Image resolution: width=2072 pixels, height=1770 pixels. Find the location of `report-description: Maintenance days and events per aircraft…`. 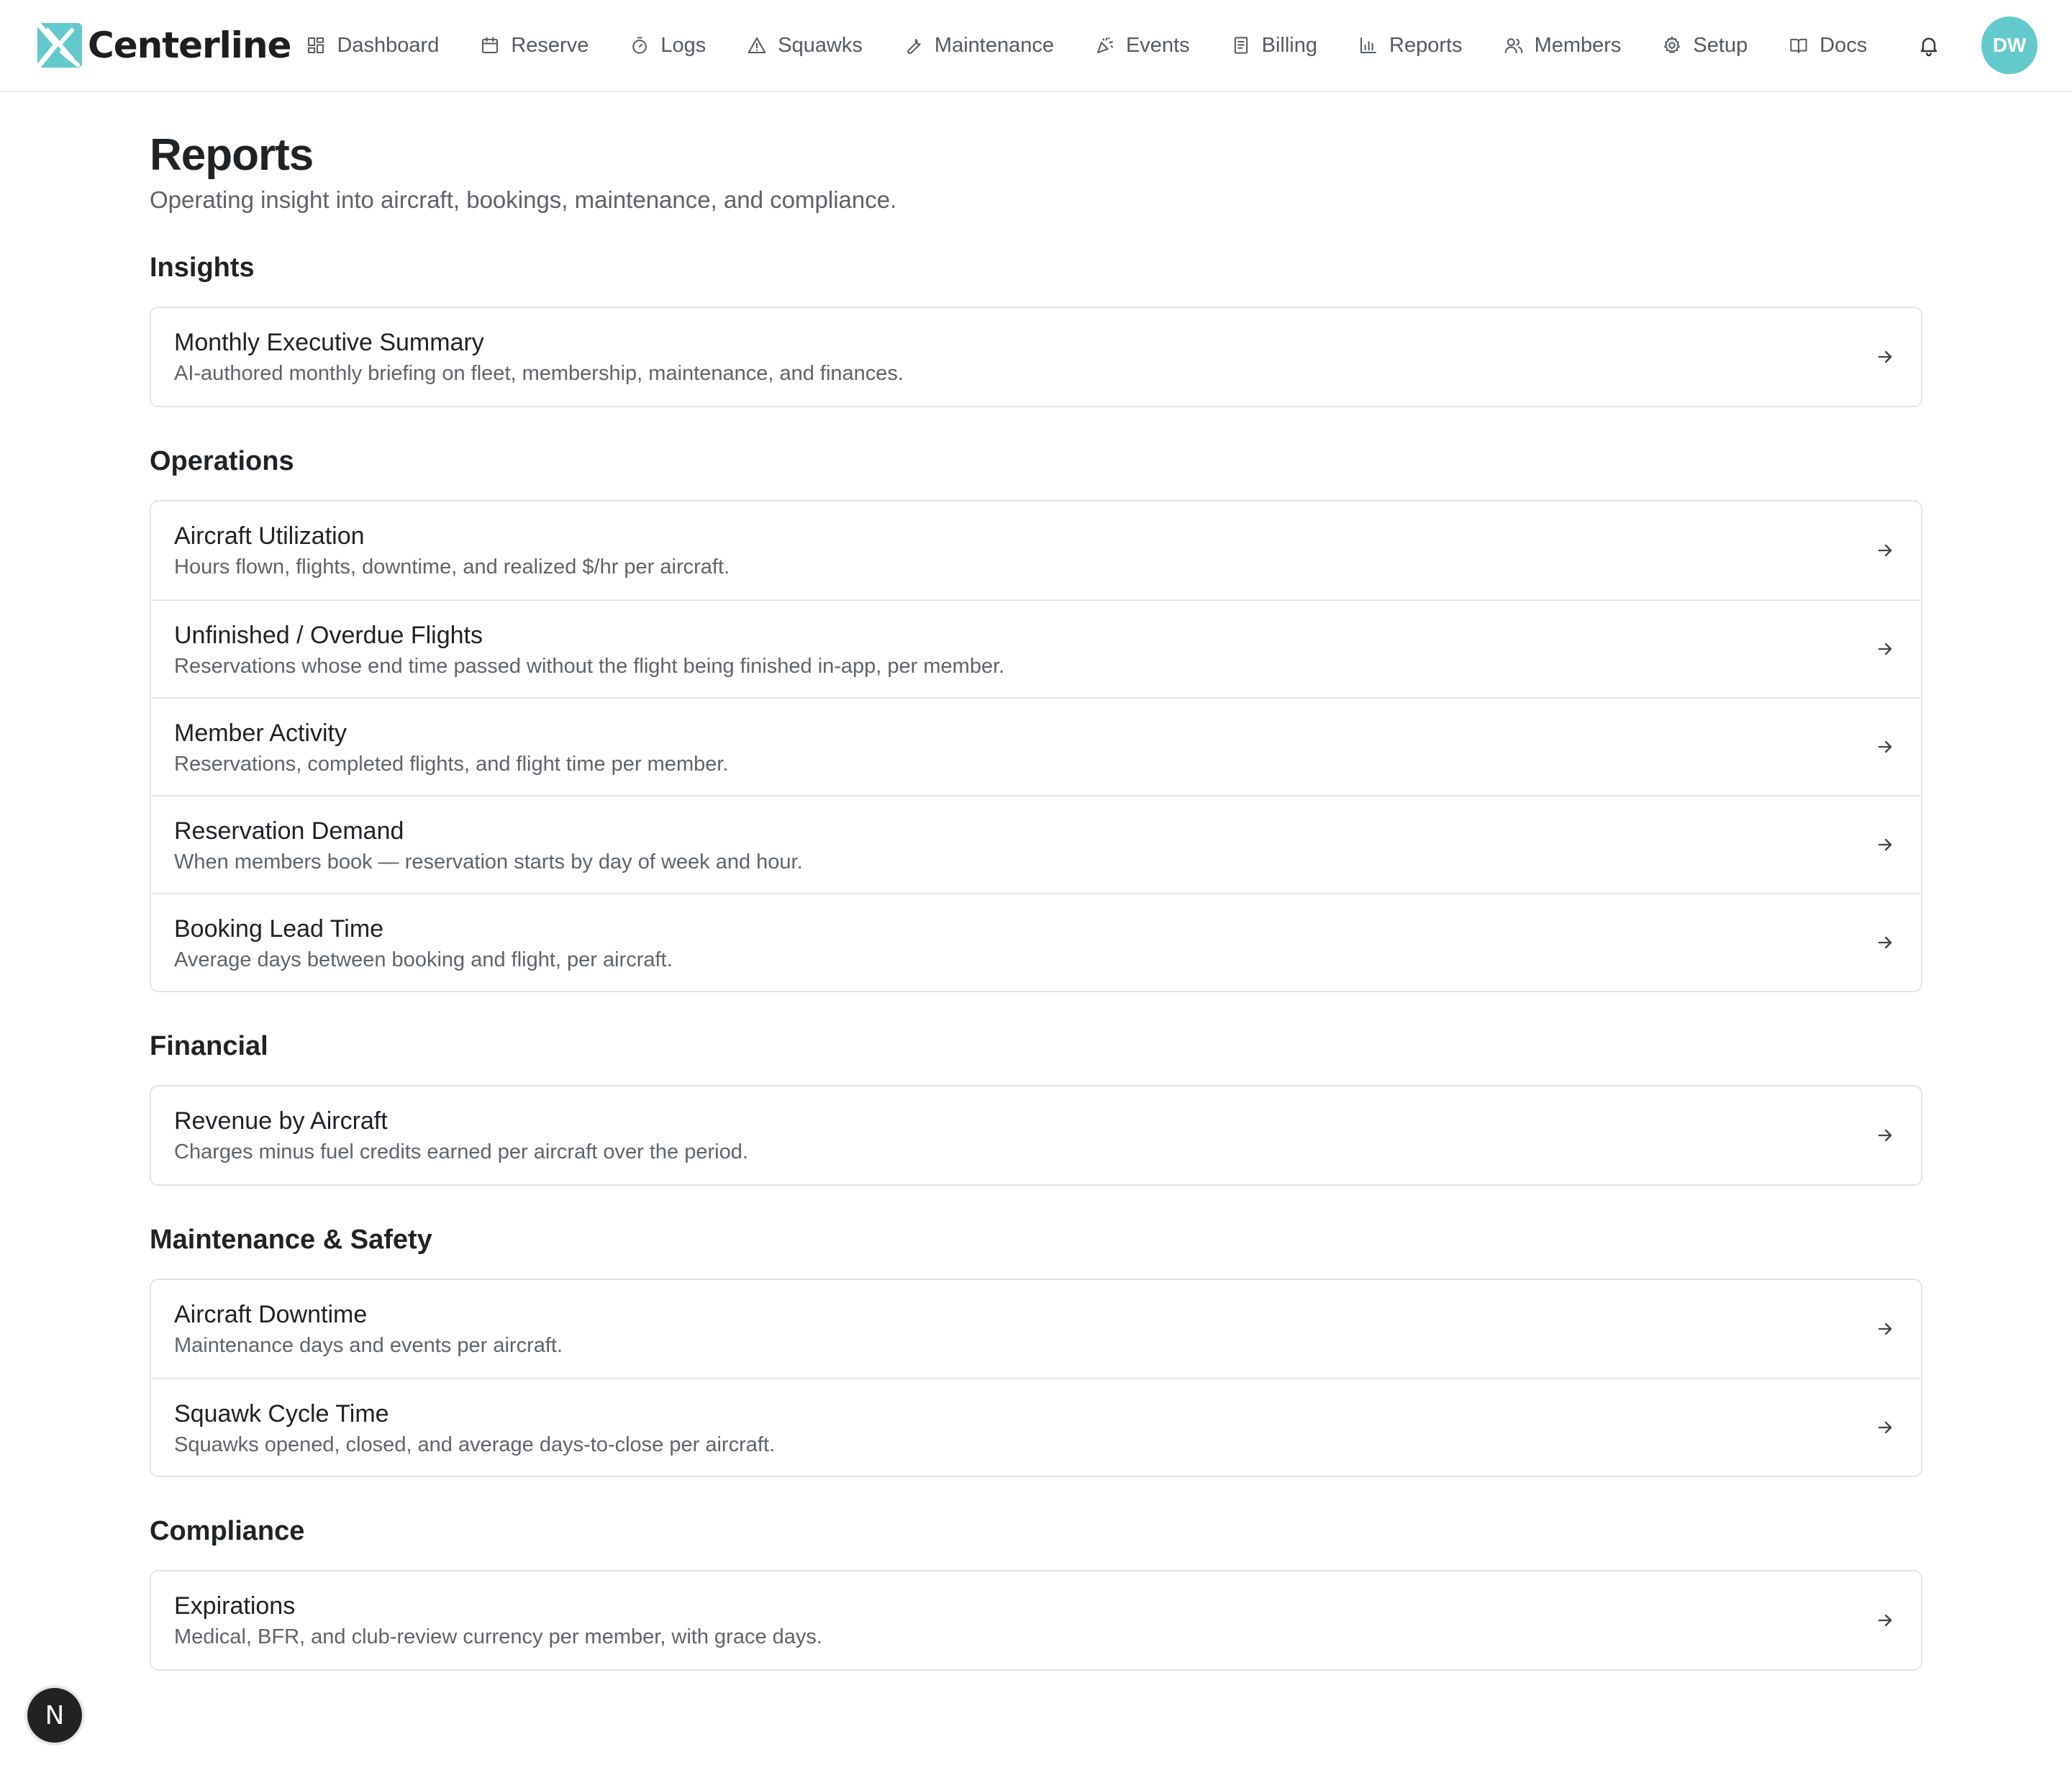

report-description: Maintenance days and events per aircraft… is located at coordinates (368, 1345).